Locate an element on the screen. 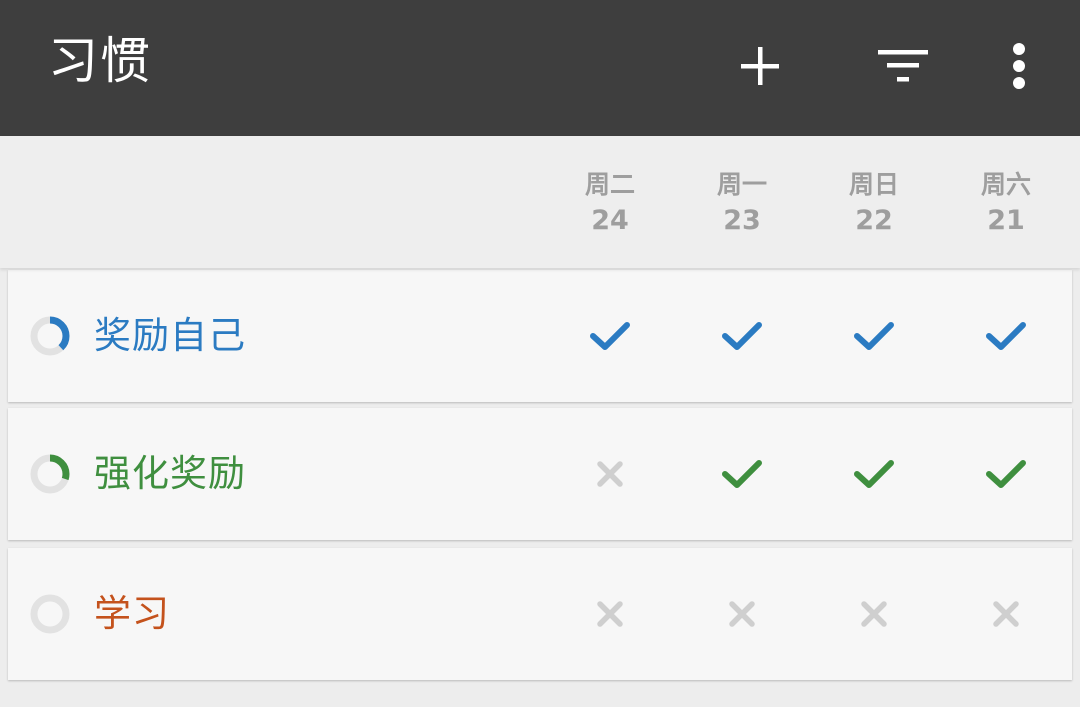 Image resolution: width=1080 pixels, height=707 pixels. add-icon is located at coordinates (760, 66).